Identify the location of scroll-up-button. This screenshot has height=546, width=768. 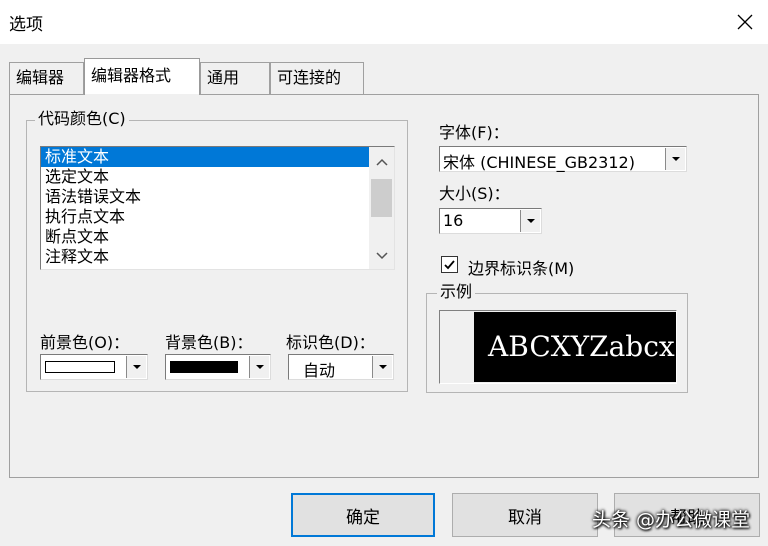
(381, 162).